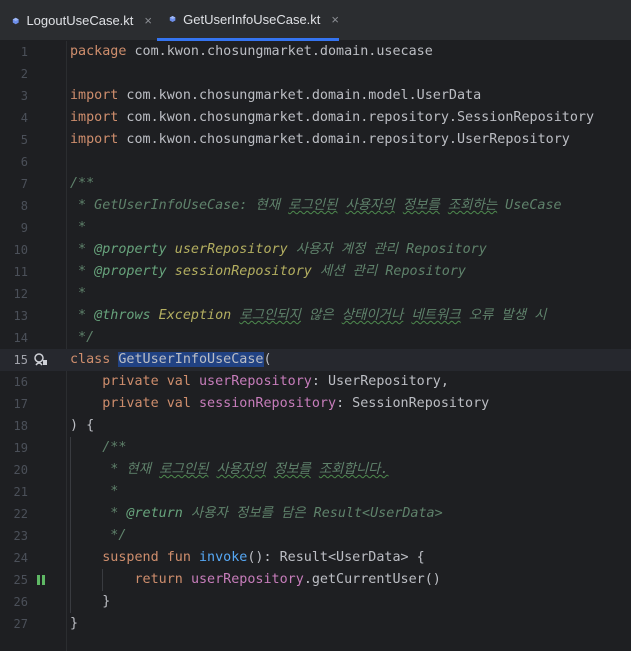  I want to click on tab-logout-usecase: LogoutUseCase.kt ×, so click(82, 20).